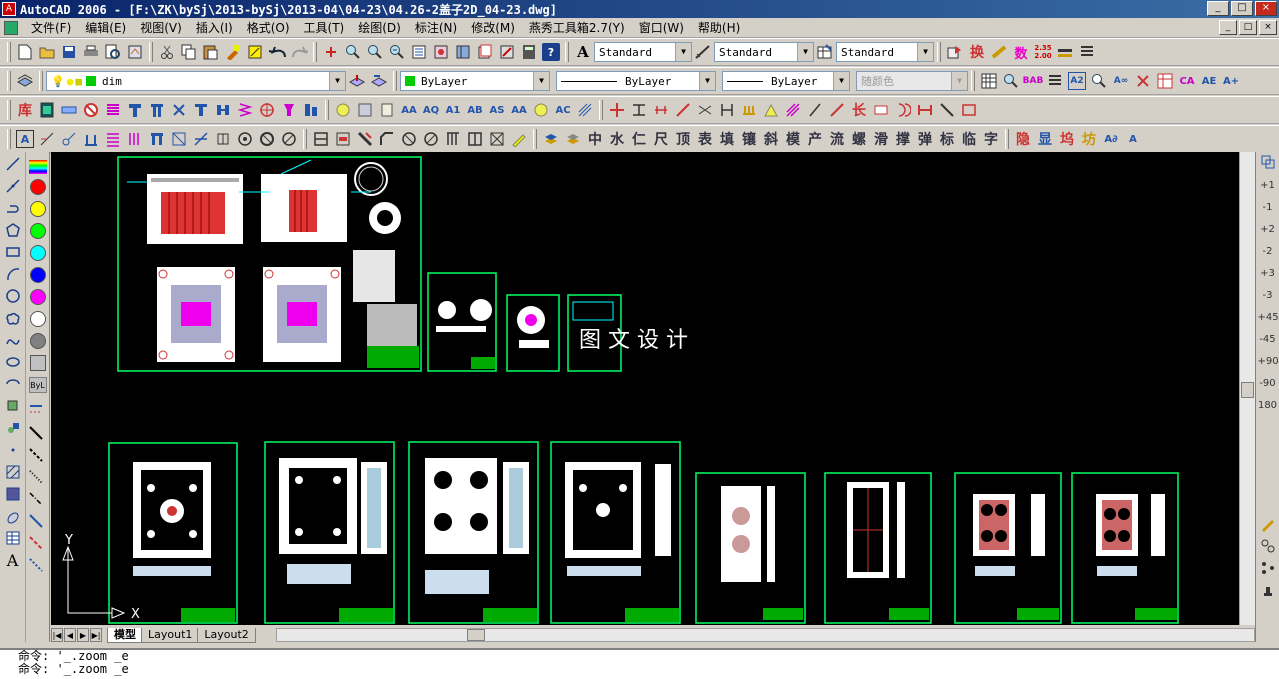 The width and height of the screenshot is (1279, 679). Describe the element at coordinates (793, 110) in the screenshot. I see `dim-diagonal-icon` at that location.